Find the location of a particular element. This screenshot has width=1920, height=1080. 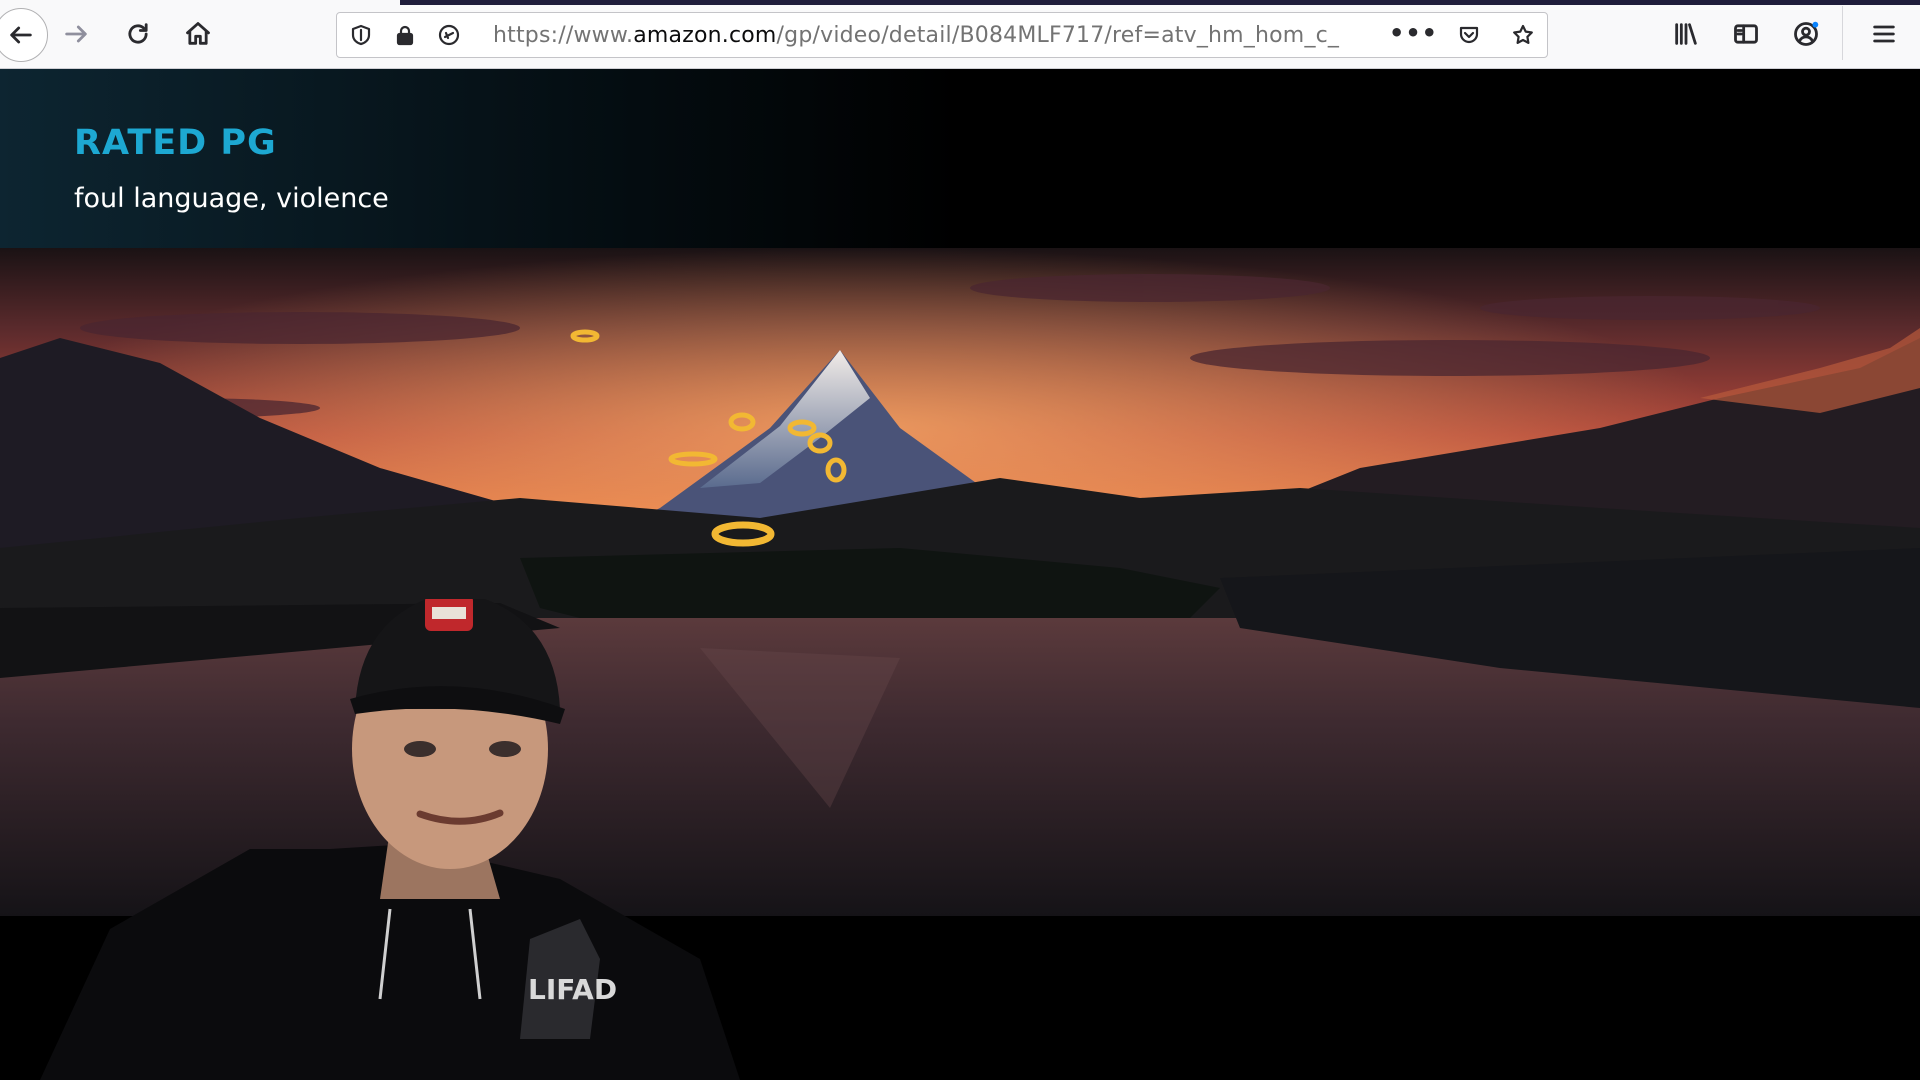

pocket-icon is located at coordinates (1469, 35).